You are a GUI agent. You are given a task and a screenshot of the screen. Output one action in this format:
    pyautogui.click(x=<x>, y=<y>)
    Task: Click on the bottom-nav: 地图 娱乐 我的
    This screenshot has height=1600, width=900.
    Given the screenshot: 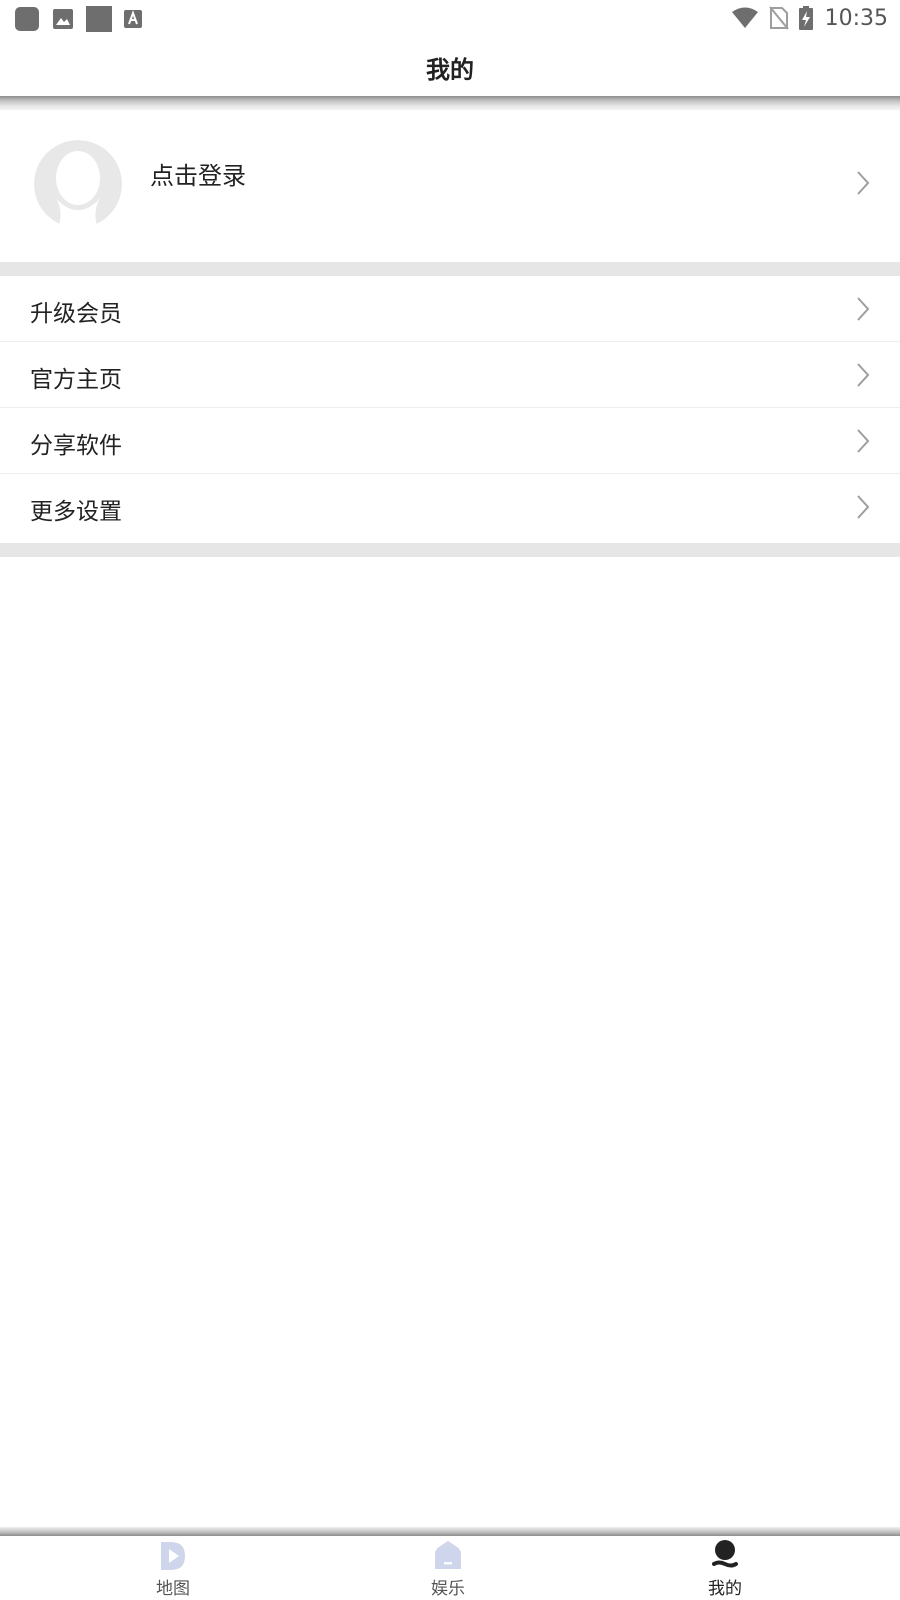 What is the action you would take?
    pyautogui.click(x=450, y=1568)
    